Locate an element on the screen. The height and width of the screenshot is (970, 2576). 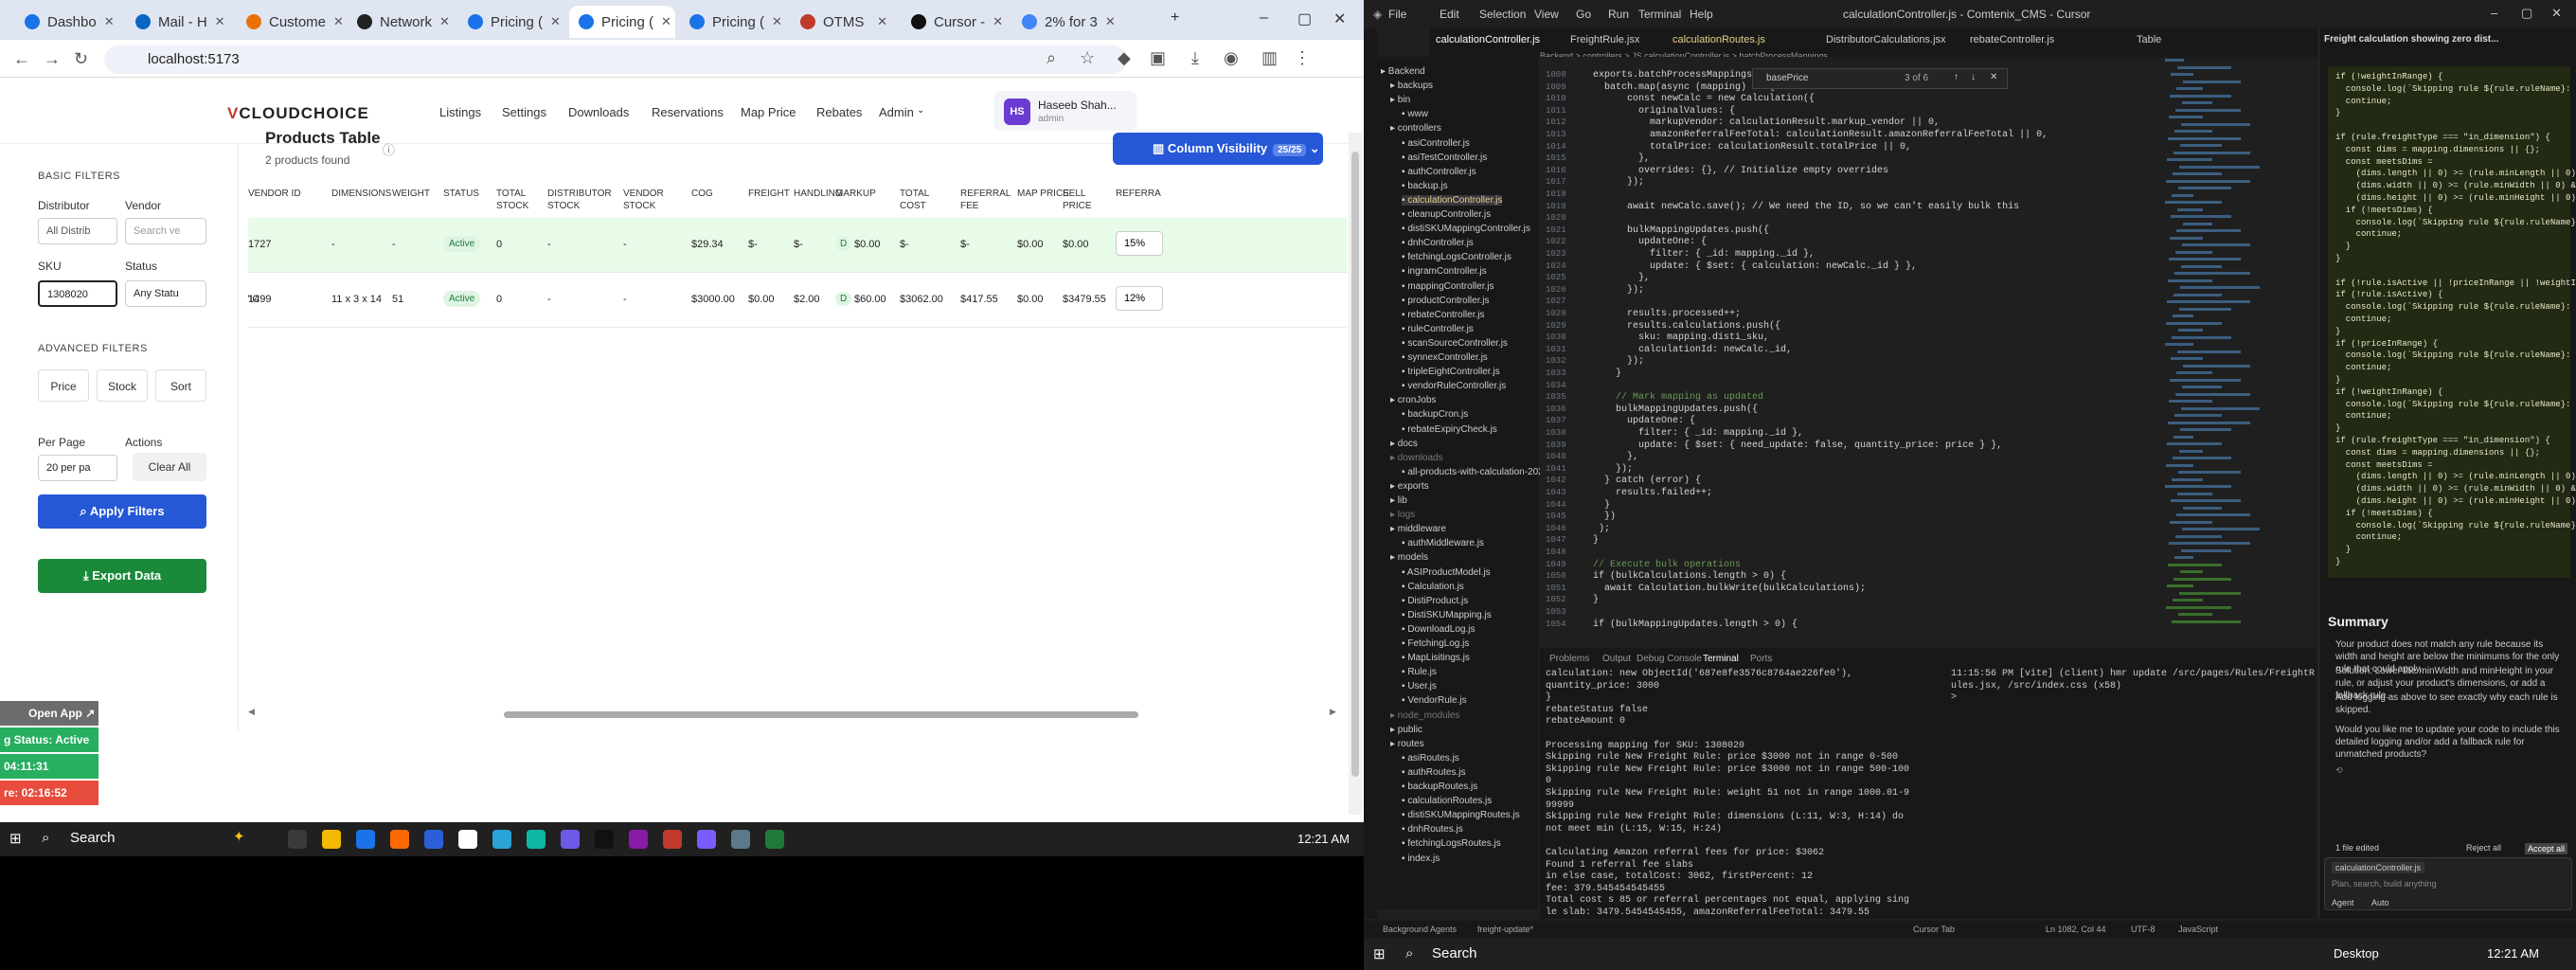
folder-item: ▸ middleware is located at coordinates (1418, 529).